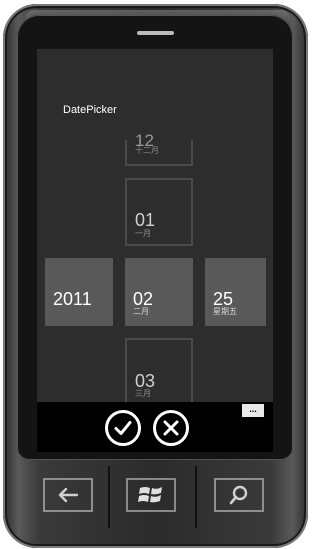 This screenshot has height=549, width=320. I want to click on month-tile-previous-2: 12 十二月, so click(159, 149).